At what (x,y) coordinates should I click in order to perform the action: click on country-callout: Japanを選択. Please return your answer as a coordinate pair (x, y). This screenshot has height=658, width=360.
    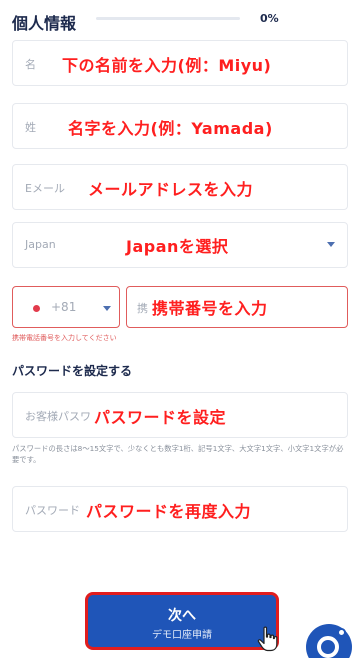
    Looking at the image, I should click on (177, 246).